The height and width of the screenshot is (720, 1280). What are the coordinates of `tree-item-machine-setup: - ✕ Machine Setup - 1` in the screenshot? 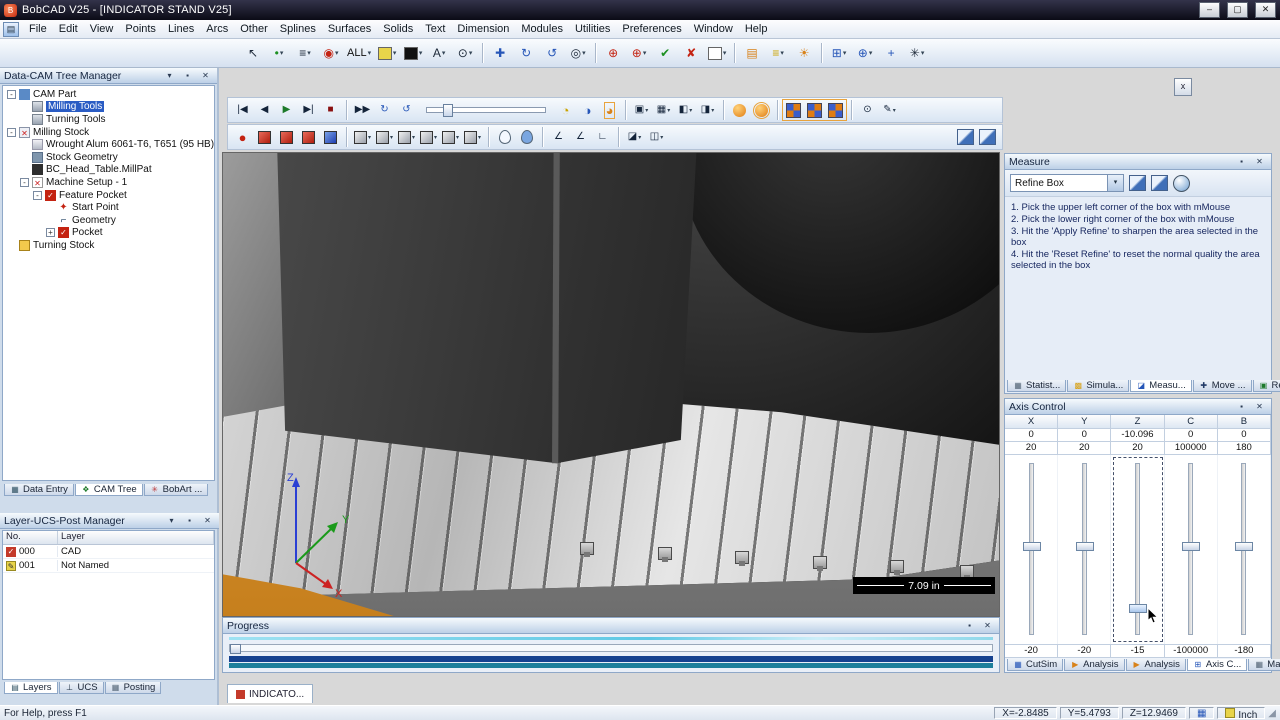 It's located at (108, 182).